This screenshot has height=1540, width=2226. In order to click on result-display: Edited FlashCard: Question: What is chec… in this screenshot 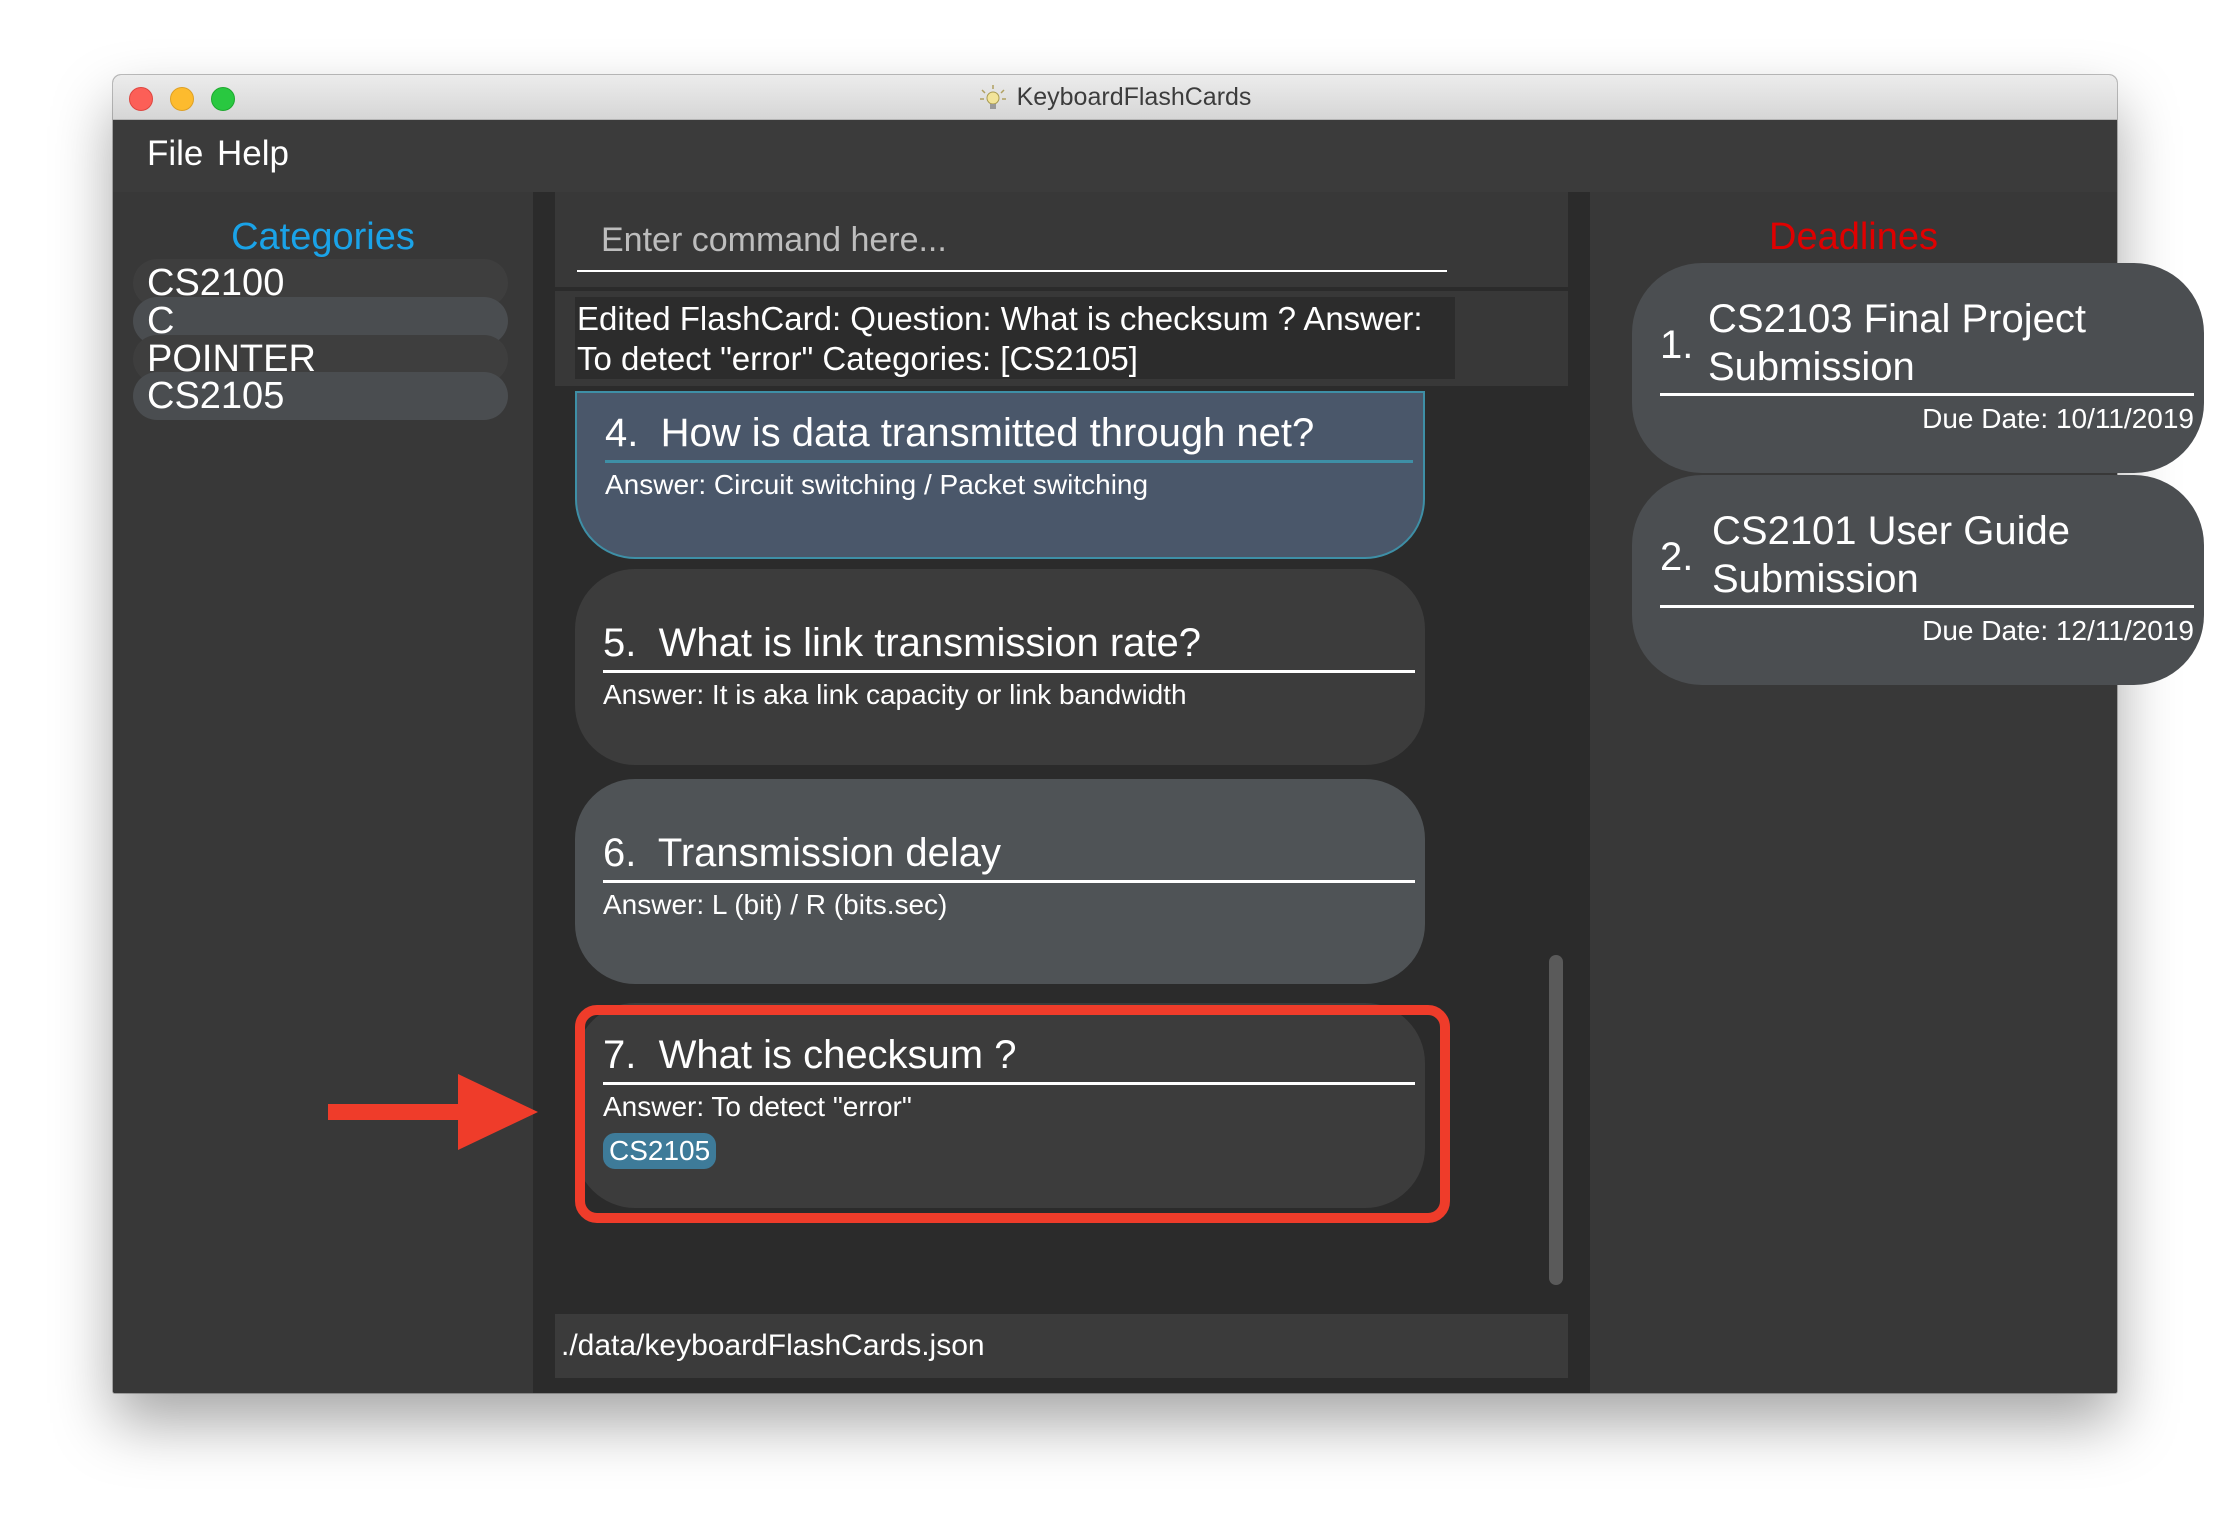, I will do `click(1061, 338)`.